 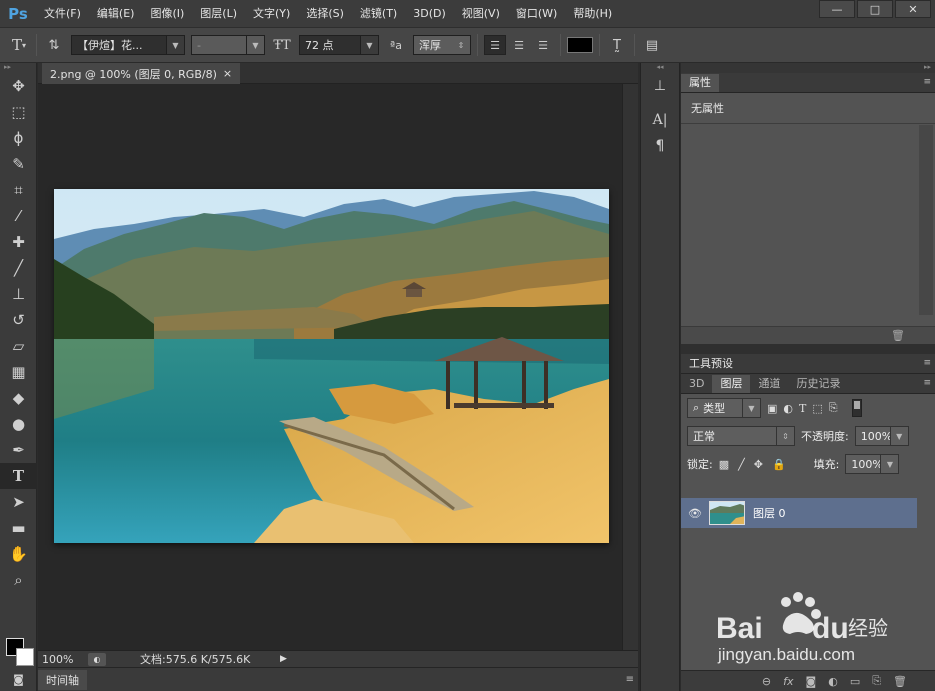 What do you see at coordinates (696, 384) in the screenshot?
I see `tab-3d: 3D` at bounding box center [696, 384].